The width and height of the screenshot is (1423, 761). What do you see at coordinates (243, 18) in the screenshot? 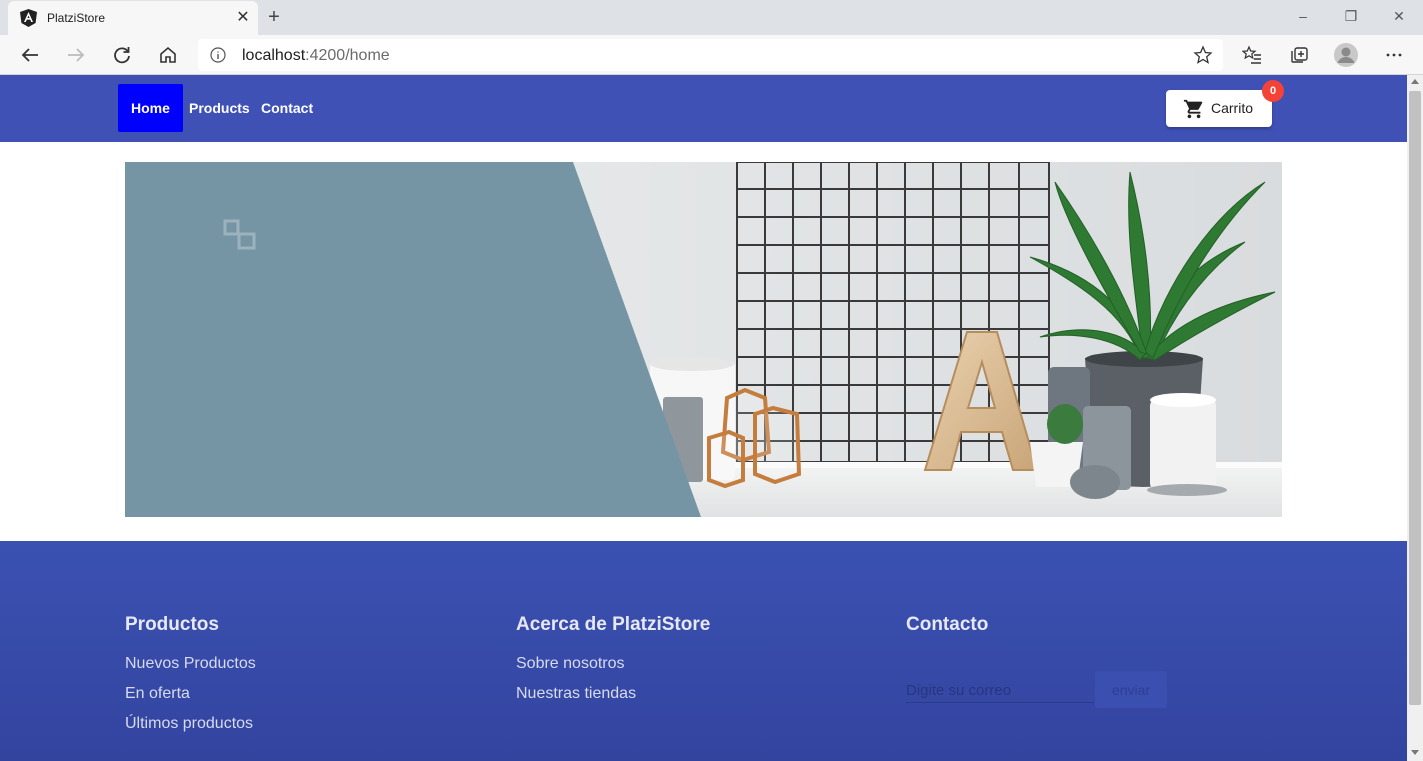
I see `tab-close-icon: ✕` at bounding box center [243, 18].